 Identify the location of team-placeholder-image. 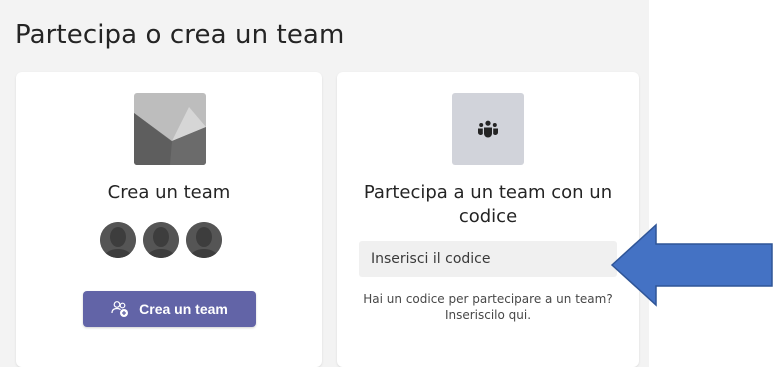
(170, 129).